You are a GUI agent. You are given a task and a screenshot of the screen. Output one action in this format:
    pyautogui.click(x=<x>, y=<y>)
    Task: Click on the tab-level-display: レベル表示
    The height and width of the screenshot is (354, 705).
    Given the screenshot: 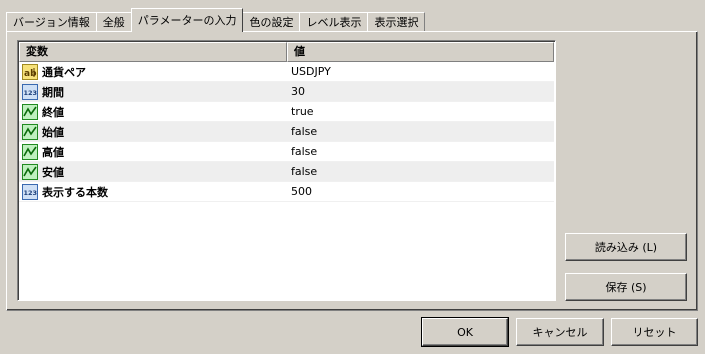 What is the action you would take?
    pyautogui.click(x=334, y=22)
    